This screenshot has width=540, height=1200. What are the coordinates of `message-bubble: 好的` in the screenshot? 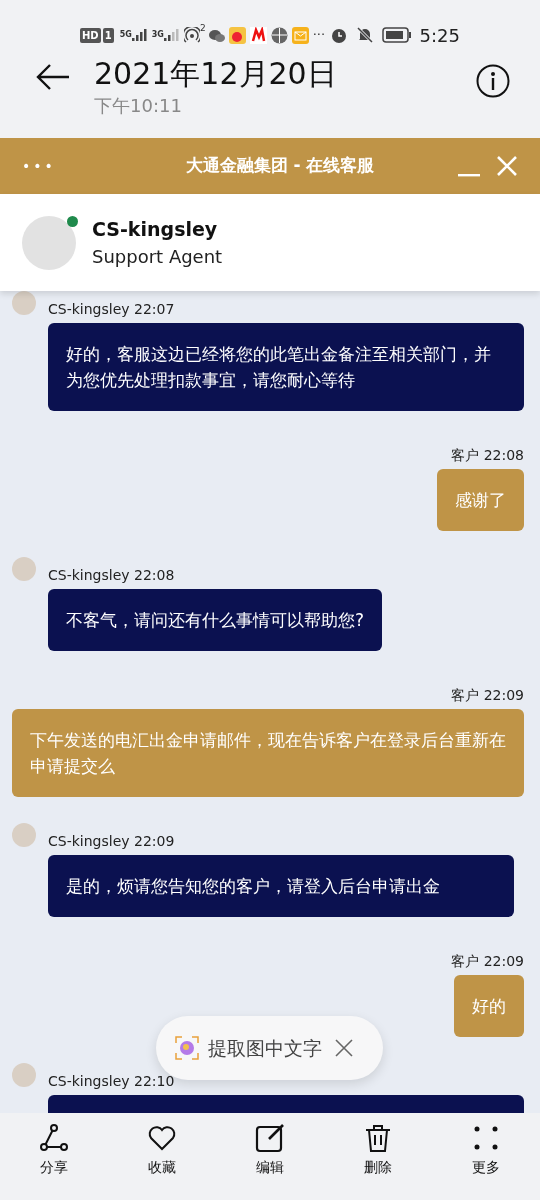 It's located at (489, 1006).